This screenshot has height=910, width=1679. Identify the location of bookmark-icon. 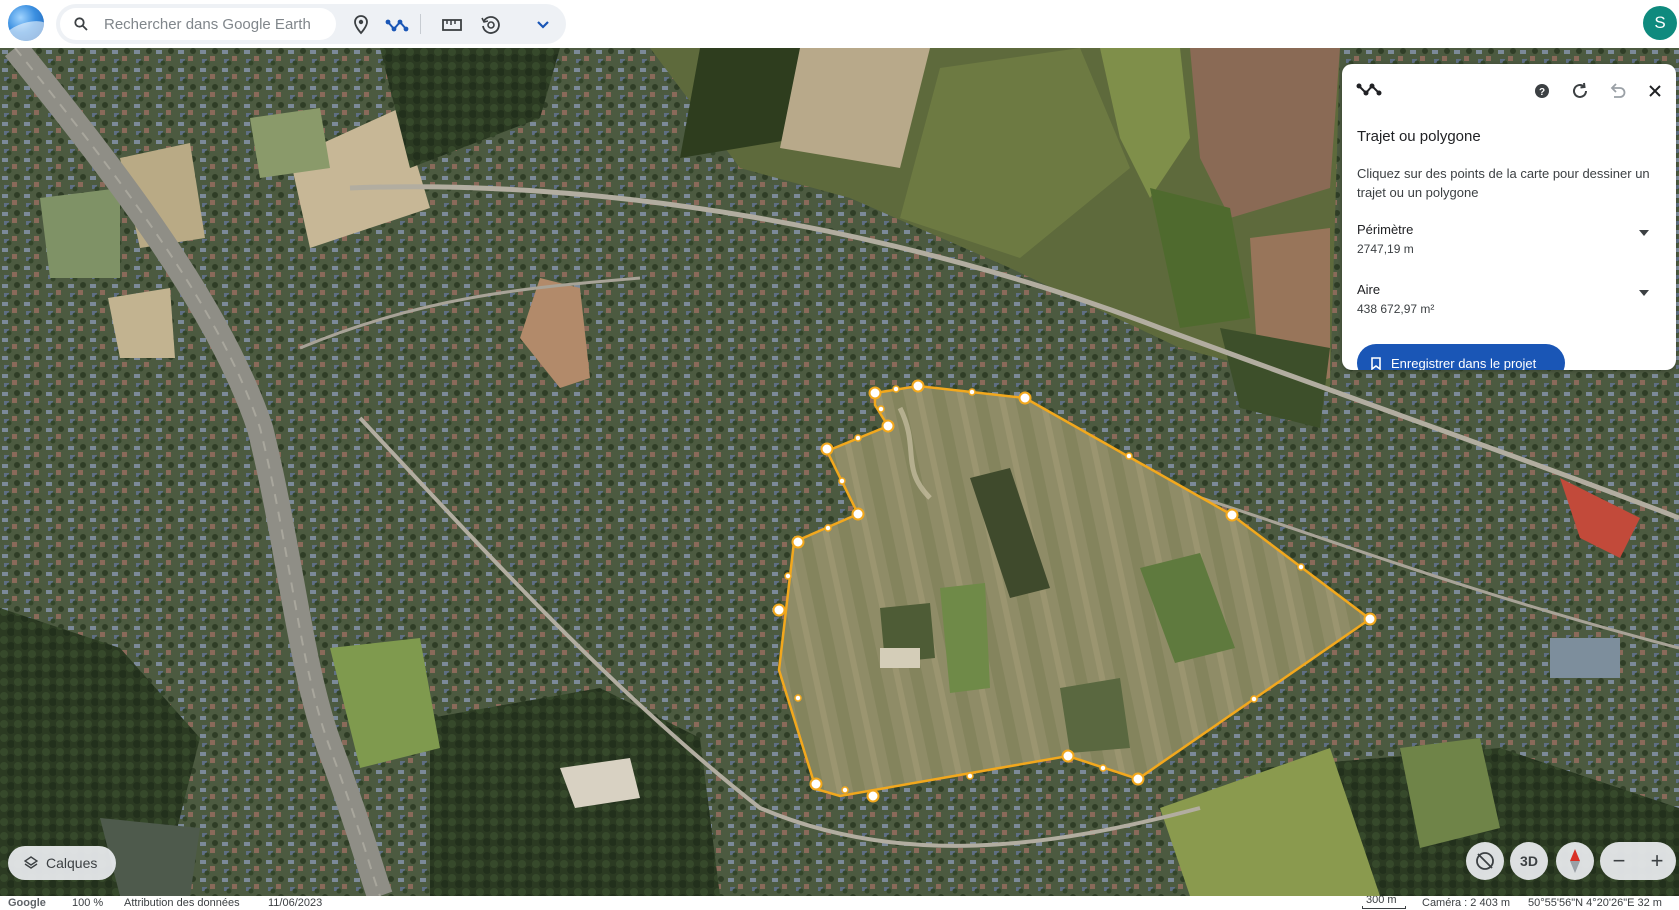
(1376, 363).